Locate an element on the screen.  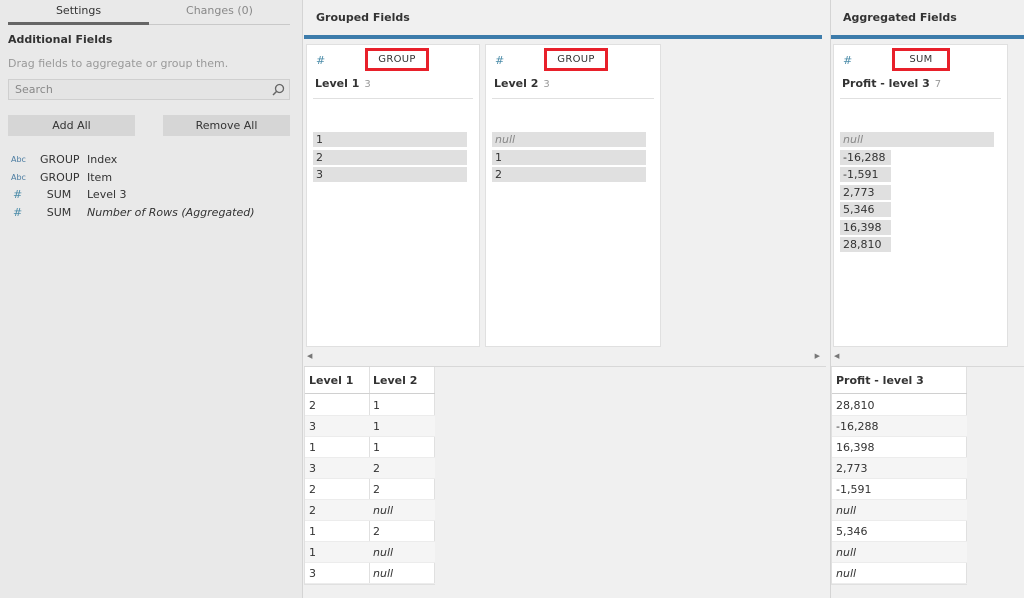
card-field-name: Level 2 is located at coordinates (516, 83).